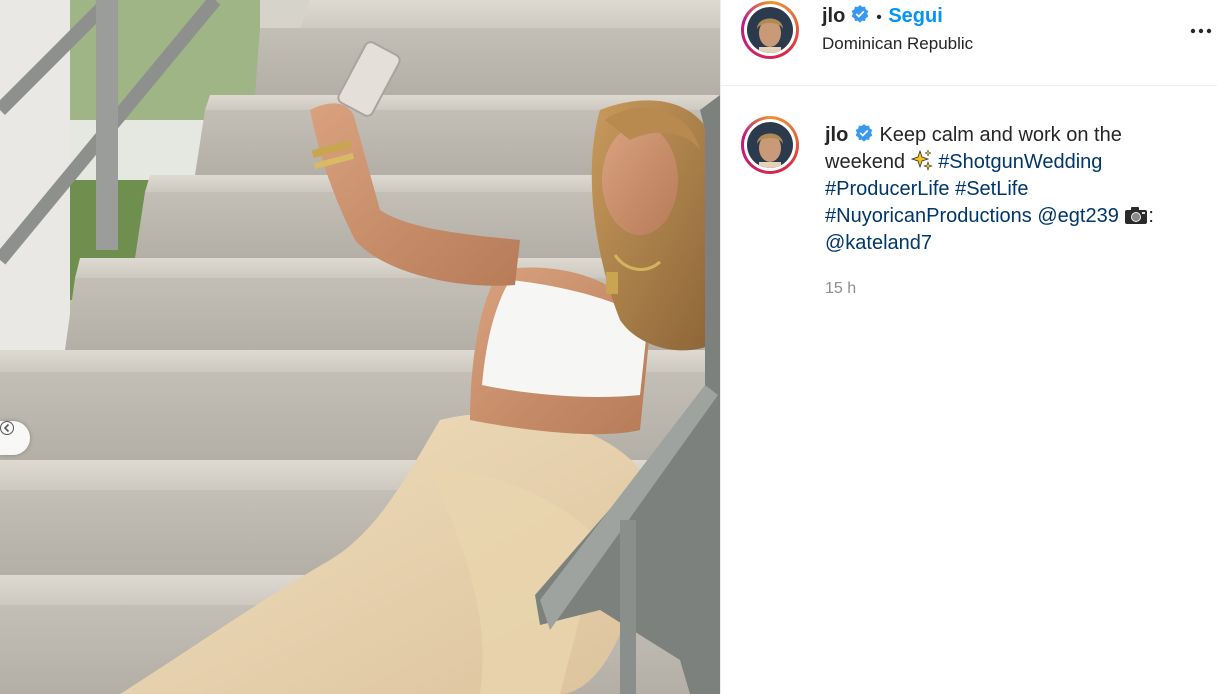 This screenshot has height=694, width=1217. What do you see at coordinates (1020, 162) in the screenshot?
I see `hashtag-link: #ShotgunWedding` at bounding box center [1020, 162].